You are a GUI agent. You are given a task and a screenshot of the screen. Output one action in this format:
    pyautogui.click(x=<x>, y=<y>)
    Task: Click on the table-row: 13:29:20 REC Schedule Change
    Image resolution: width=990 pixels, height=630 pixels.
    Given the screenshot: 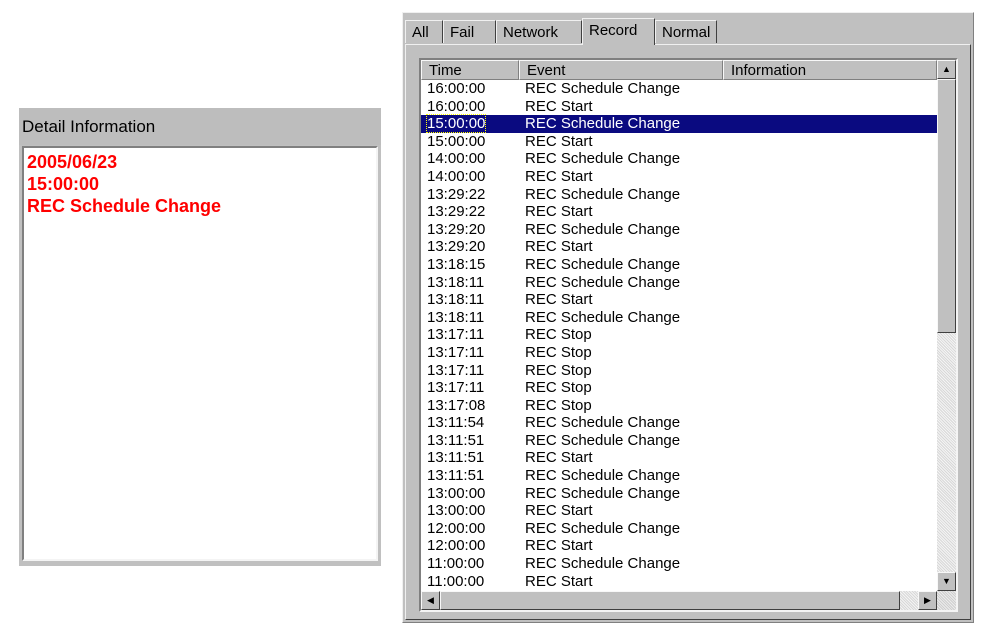 What is the action you would take?
    pyautogui.click(x=679, y=230)
    